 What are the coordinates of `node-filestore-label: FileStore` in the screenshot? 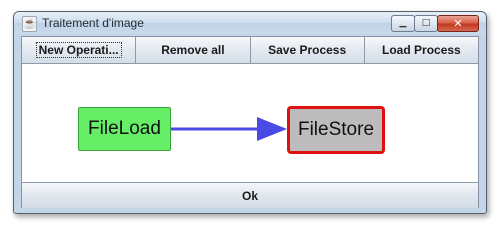 It's located at (336, 129).